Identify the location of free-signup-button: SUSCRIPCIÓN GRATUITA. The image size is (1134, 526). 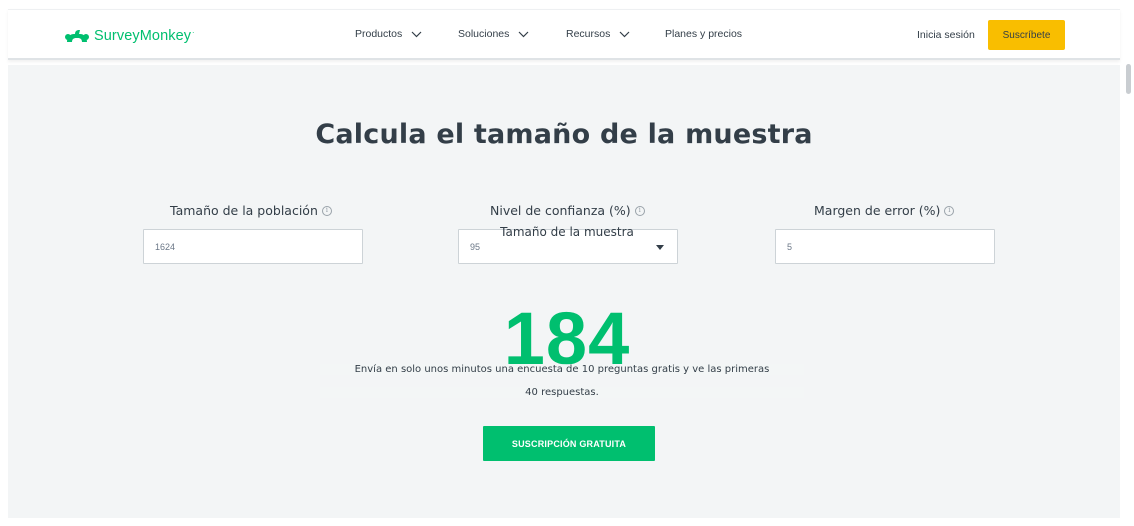
(569, 443).